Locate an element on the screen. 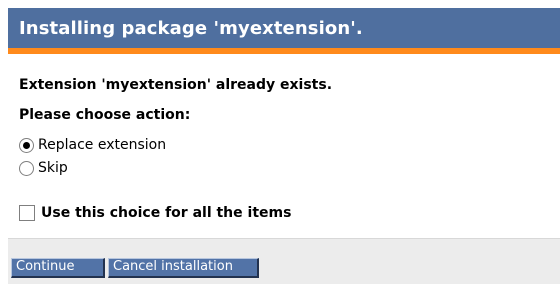 This screenshot has height=289, width=560. dialog-title-bar: Installing package 'myextension'. is located at coordinates (284, 28).